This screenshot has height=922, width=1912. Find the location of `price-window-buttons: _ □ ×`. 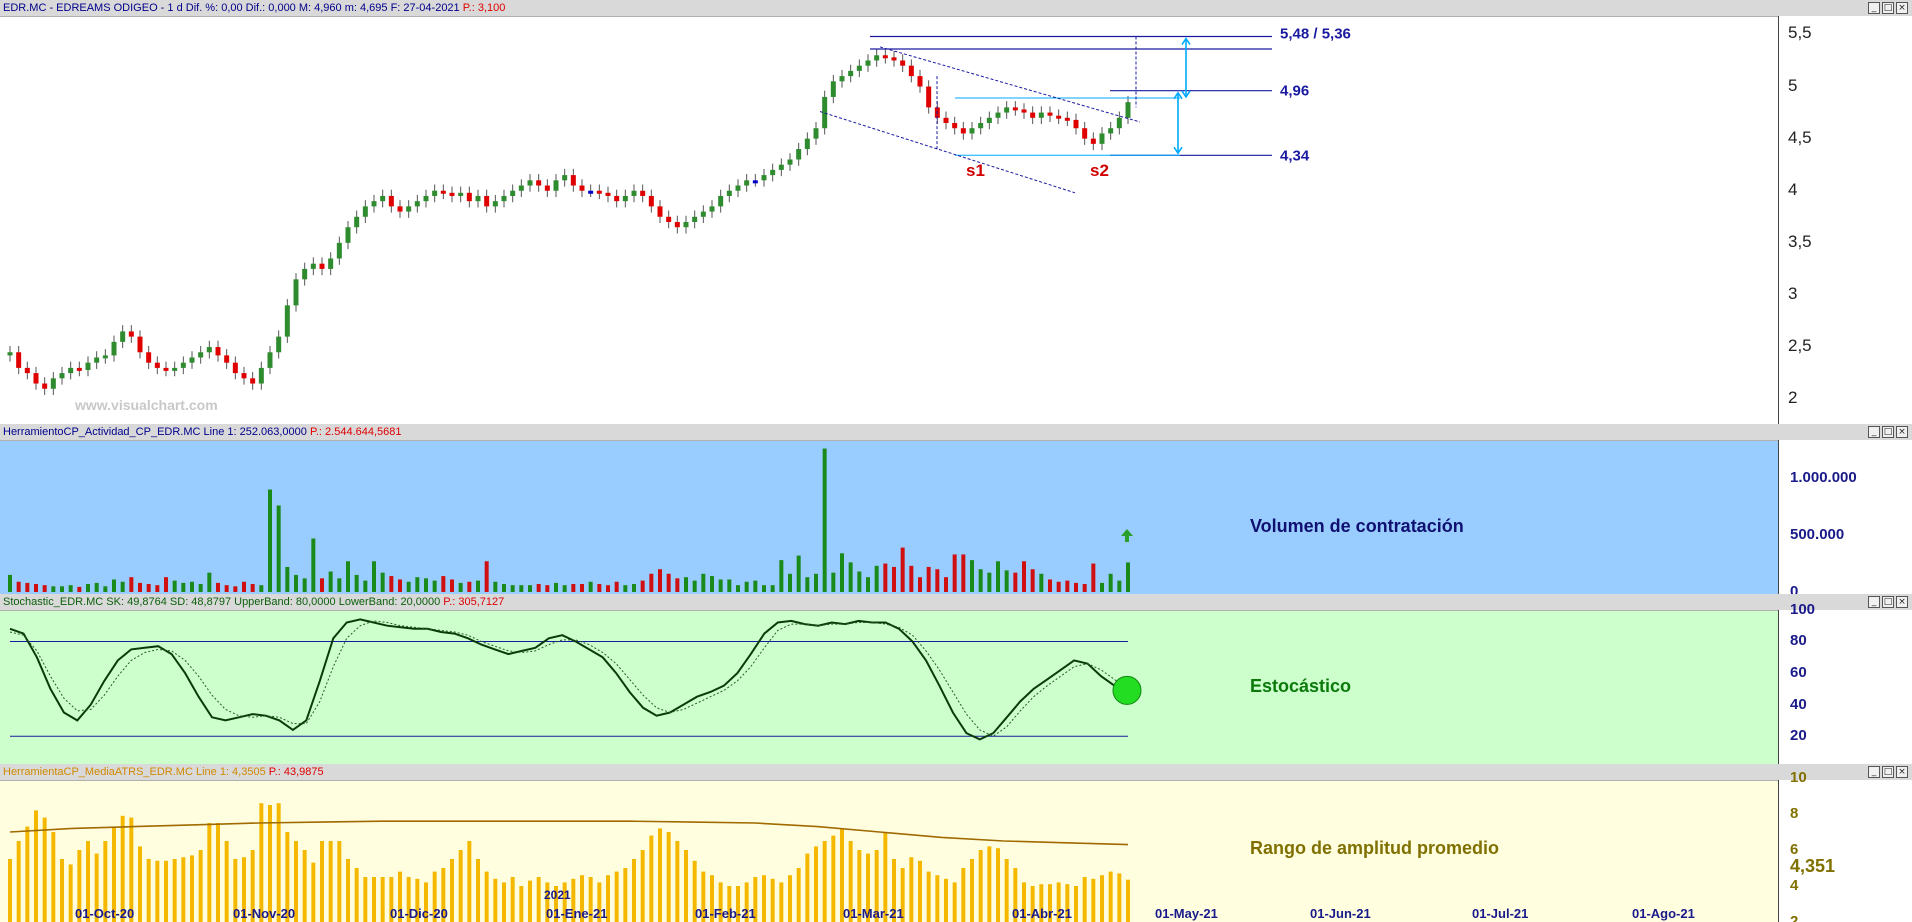

price-window-buttons: _ □ × is located at coordinates (1888, 8).